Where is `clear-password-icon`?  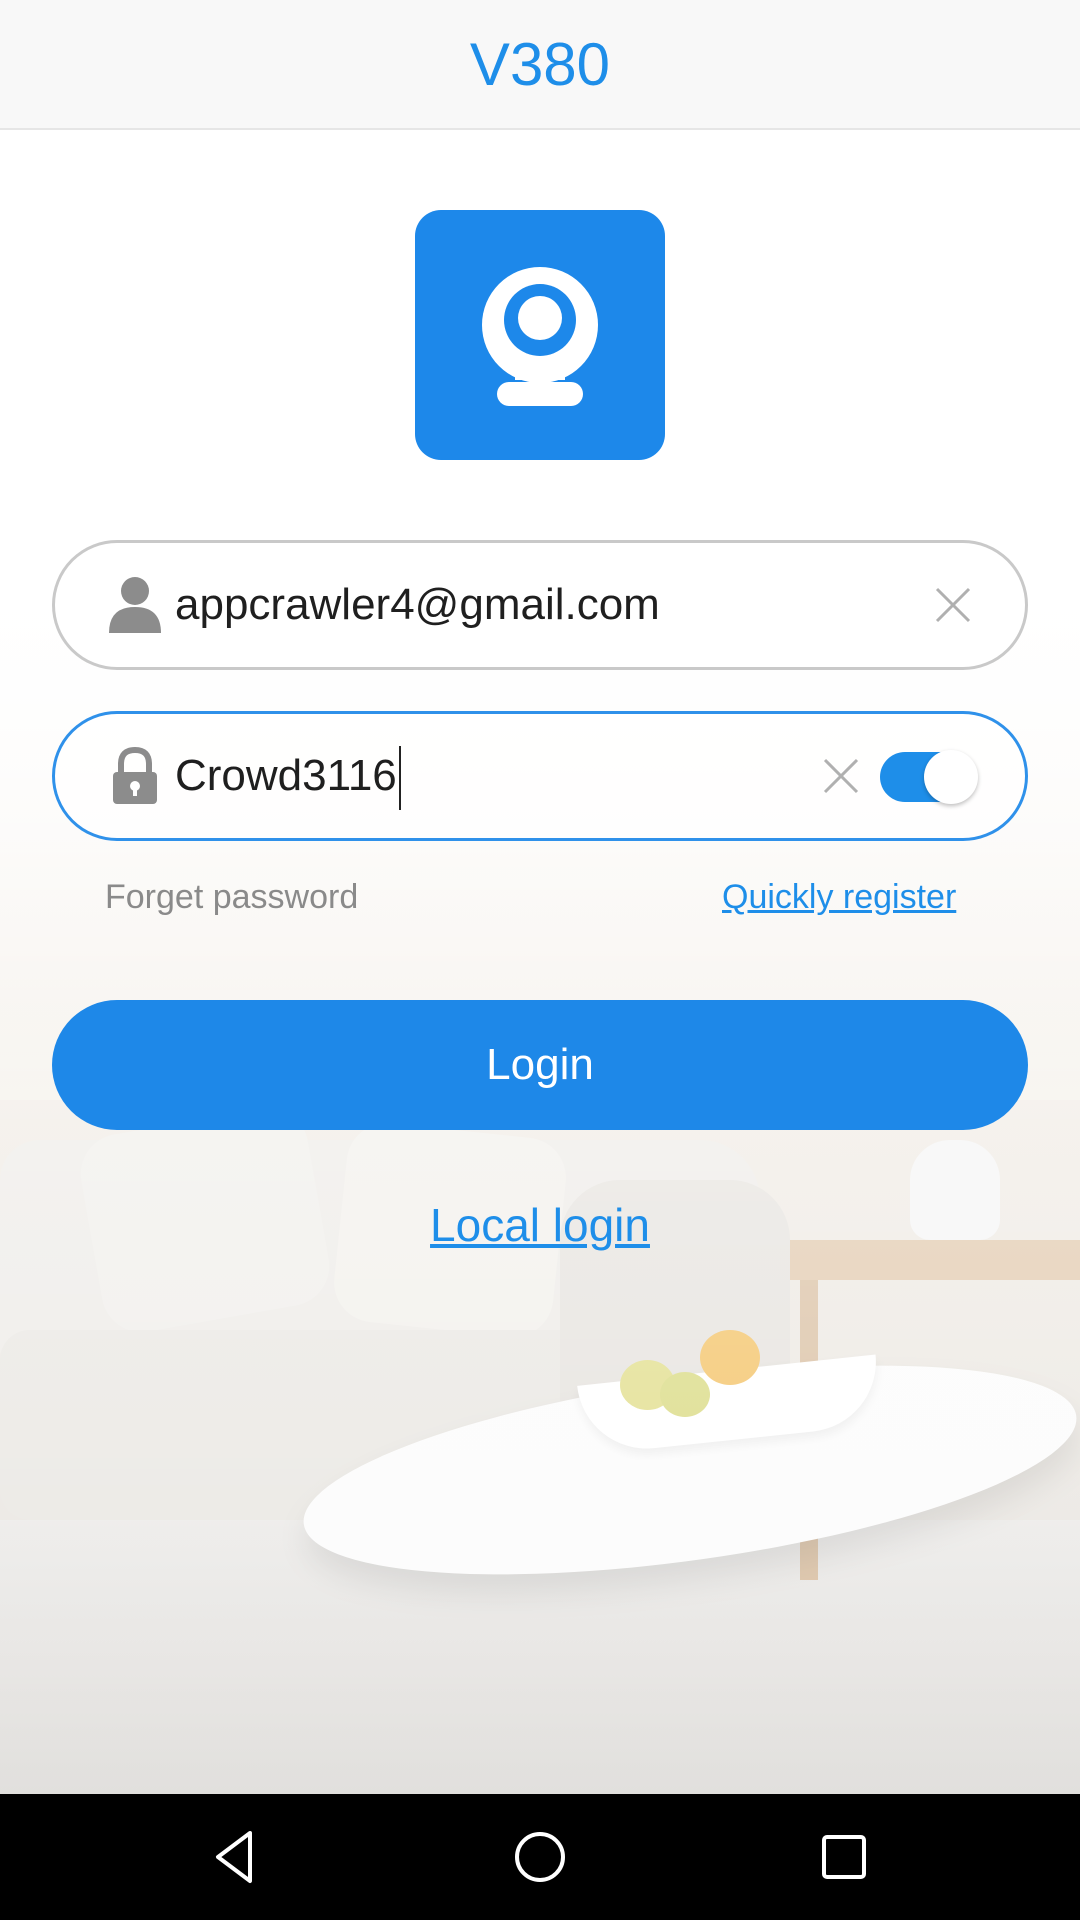 clear-password-icon is located at coordinates (841, 776).